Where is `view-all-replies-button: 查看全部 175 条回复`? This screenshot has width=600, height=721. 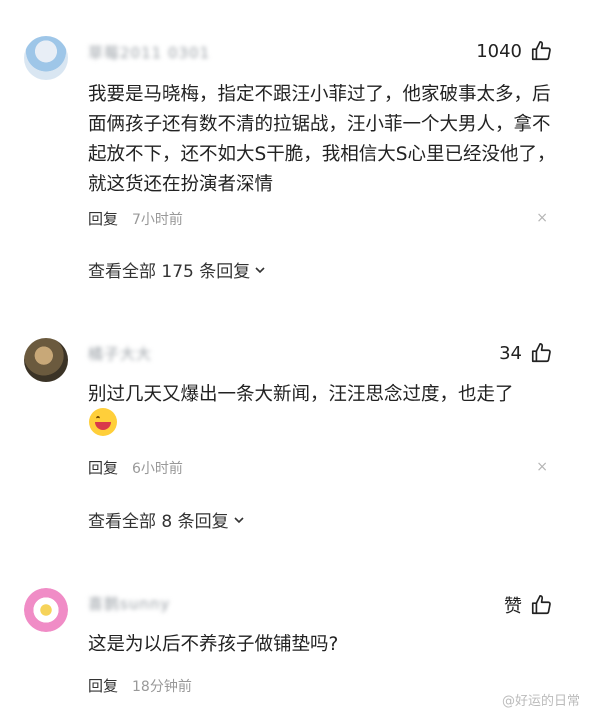
view-all-replies-button: 查看全部 175 条回复 is located at coordinates (177, 269).